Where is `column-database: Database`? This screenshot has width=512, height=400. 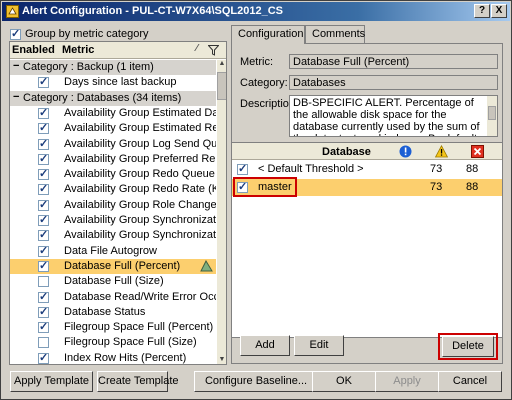 column-database: Database is located at coordinates (346, 152).